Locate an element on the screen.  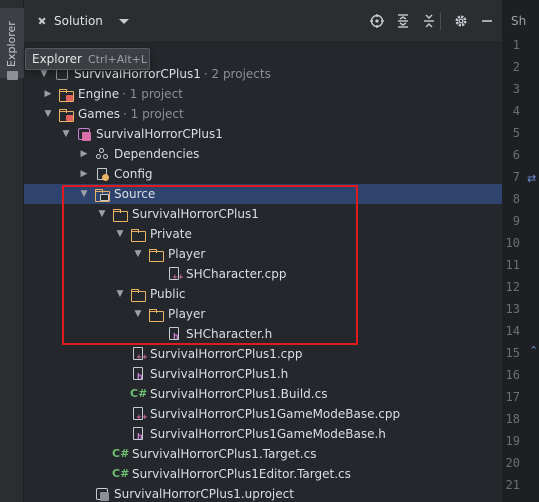
tree-node-target-cs: C# SurvivalHorrorCPlus1.Target.cs is located at coordinates (263, 454).